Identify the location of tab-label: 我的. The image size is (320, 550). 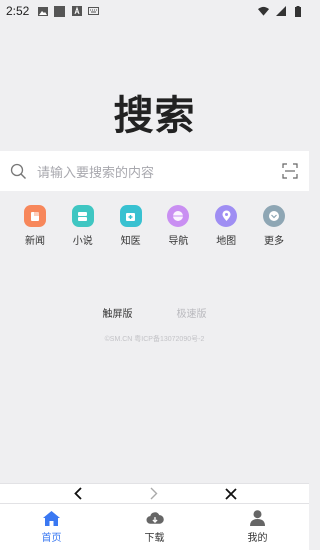
(257, 538).